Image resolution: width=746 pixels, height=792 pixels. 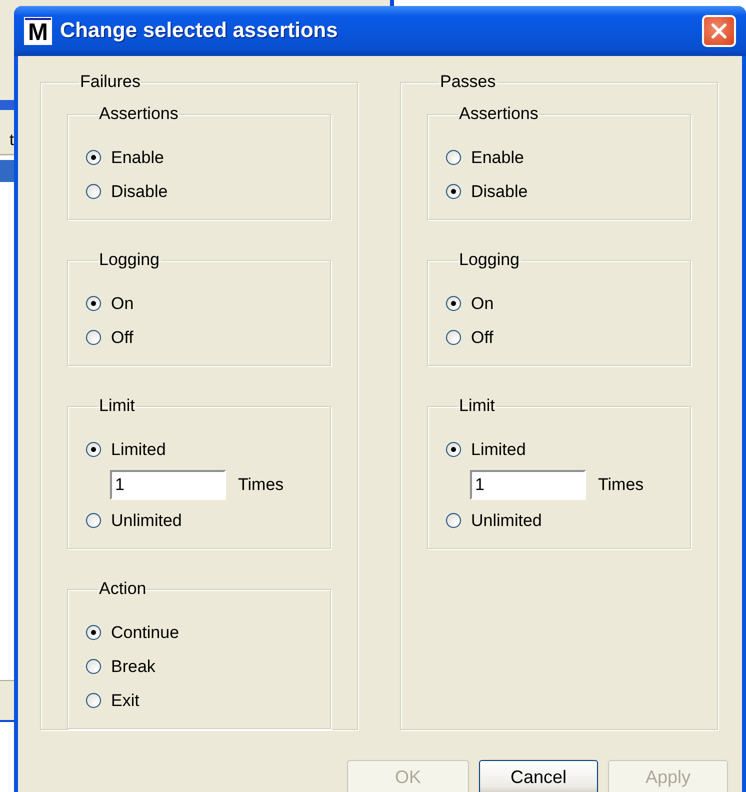 What do you see at coordinates (199, 31) in the screenshot?
I see `window-title: Change selected assertions` at bounding box center [199, 31].